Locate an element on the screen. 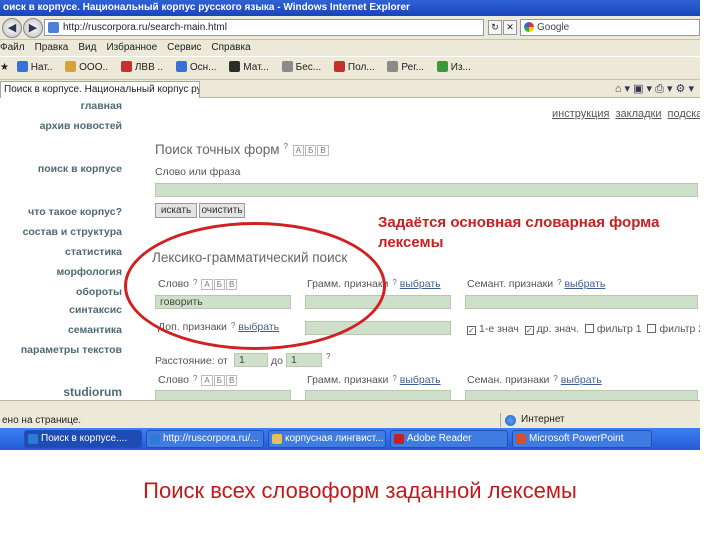  status-text: ено на странице. is located at coordinates (42, 420).